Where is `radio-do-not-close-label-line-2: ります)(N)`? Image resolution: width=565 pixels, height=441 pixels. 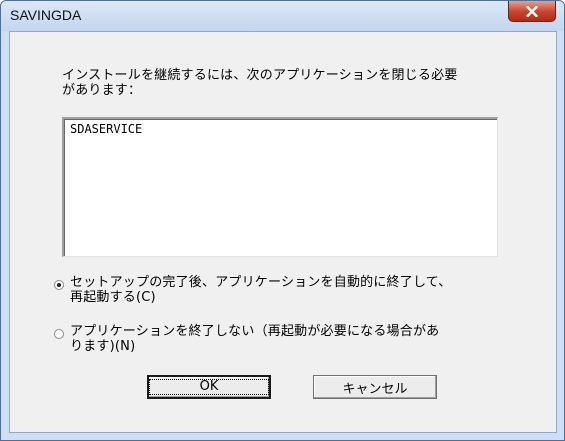 radio-do-not-close-label-line-2: ります)(N) is located at coordinates (103, 346).